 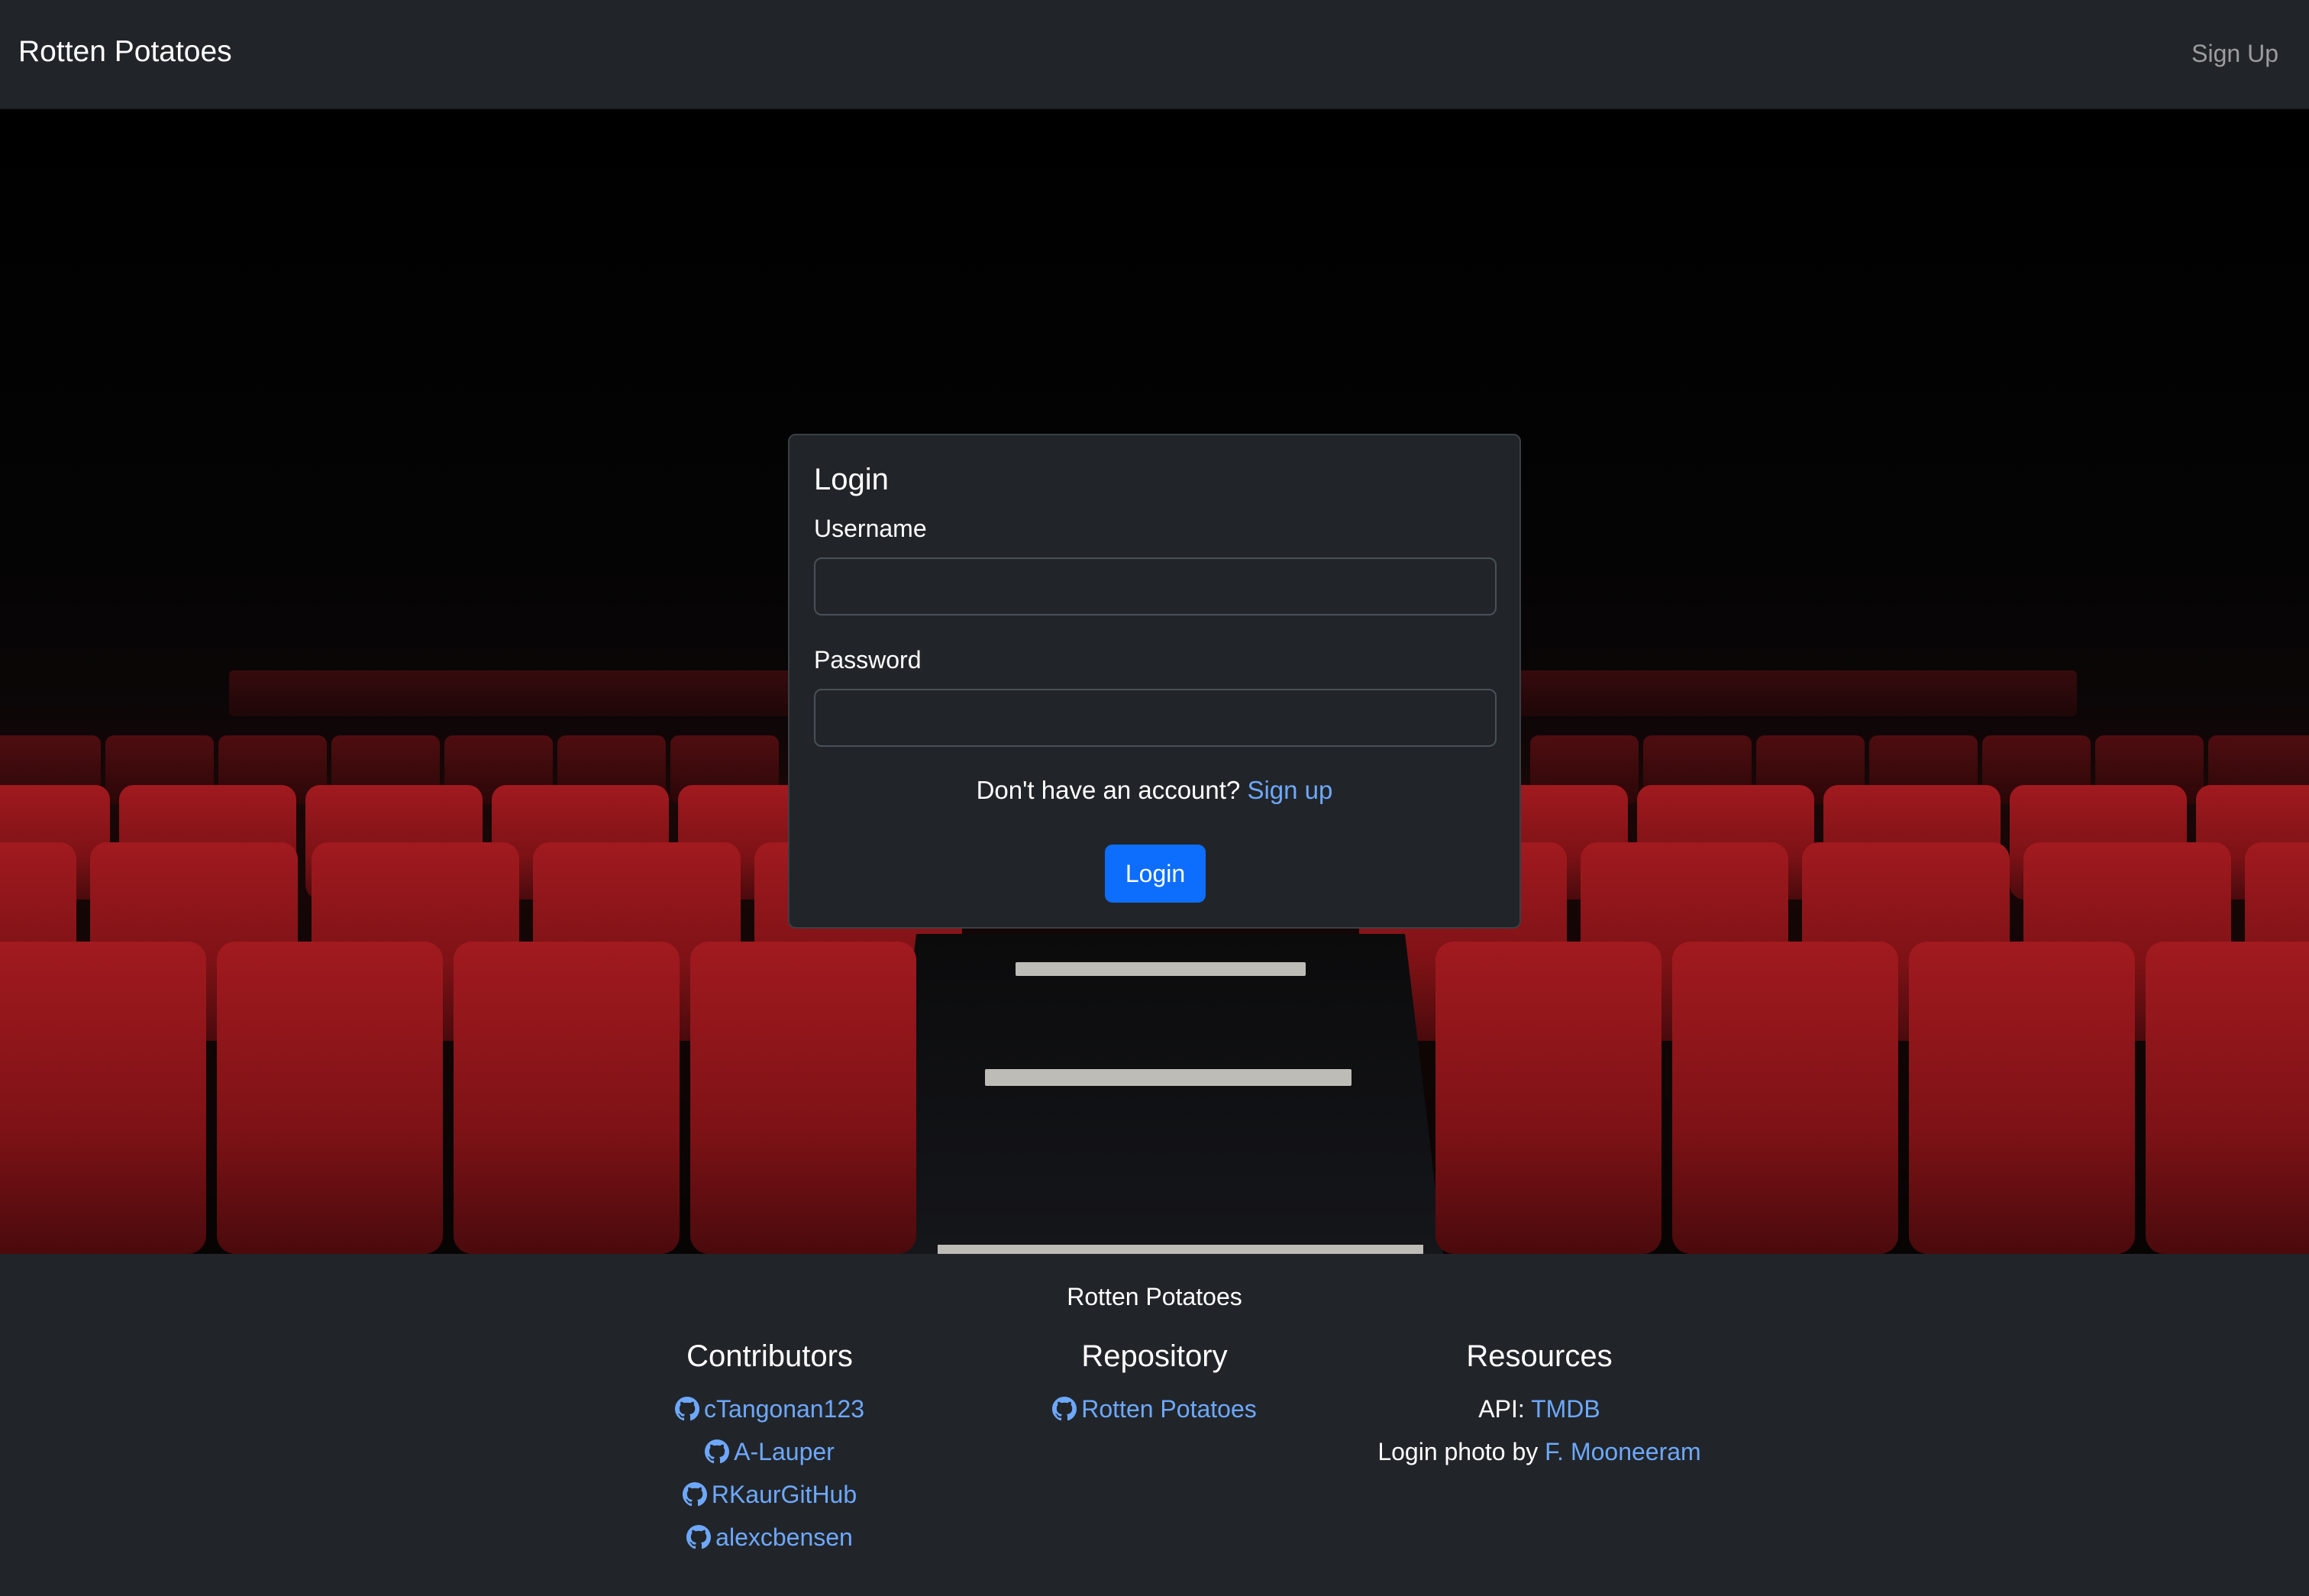 I want to click on repository-heading: Repository, so click(x=1154, y=1356).